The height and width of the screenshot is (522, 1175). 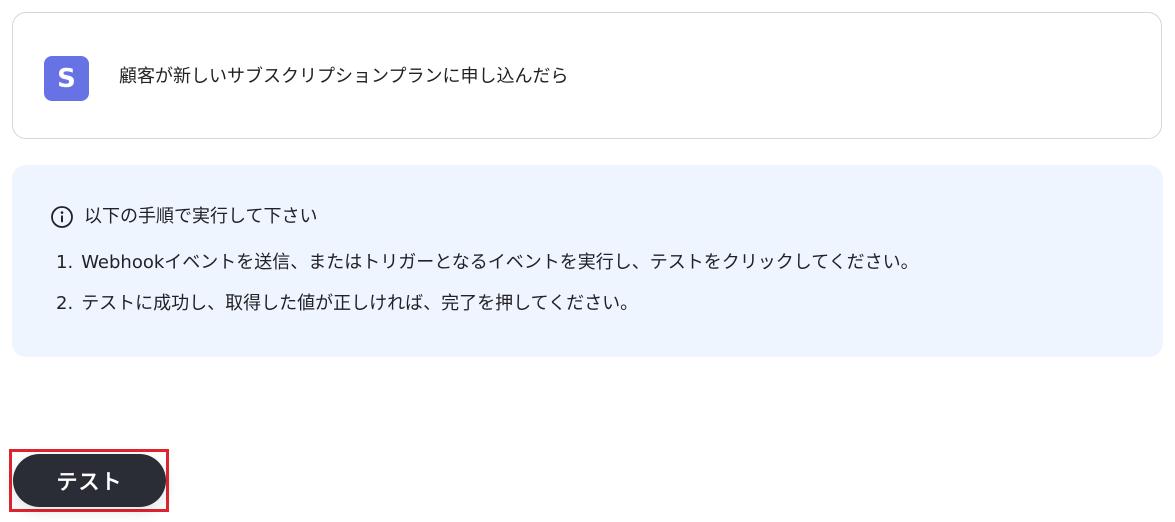 I want to click on step-text: テストに成功し、取得した値が正しければ、完了を押してください。, so click(x=360, y=303).